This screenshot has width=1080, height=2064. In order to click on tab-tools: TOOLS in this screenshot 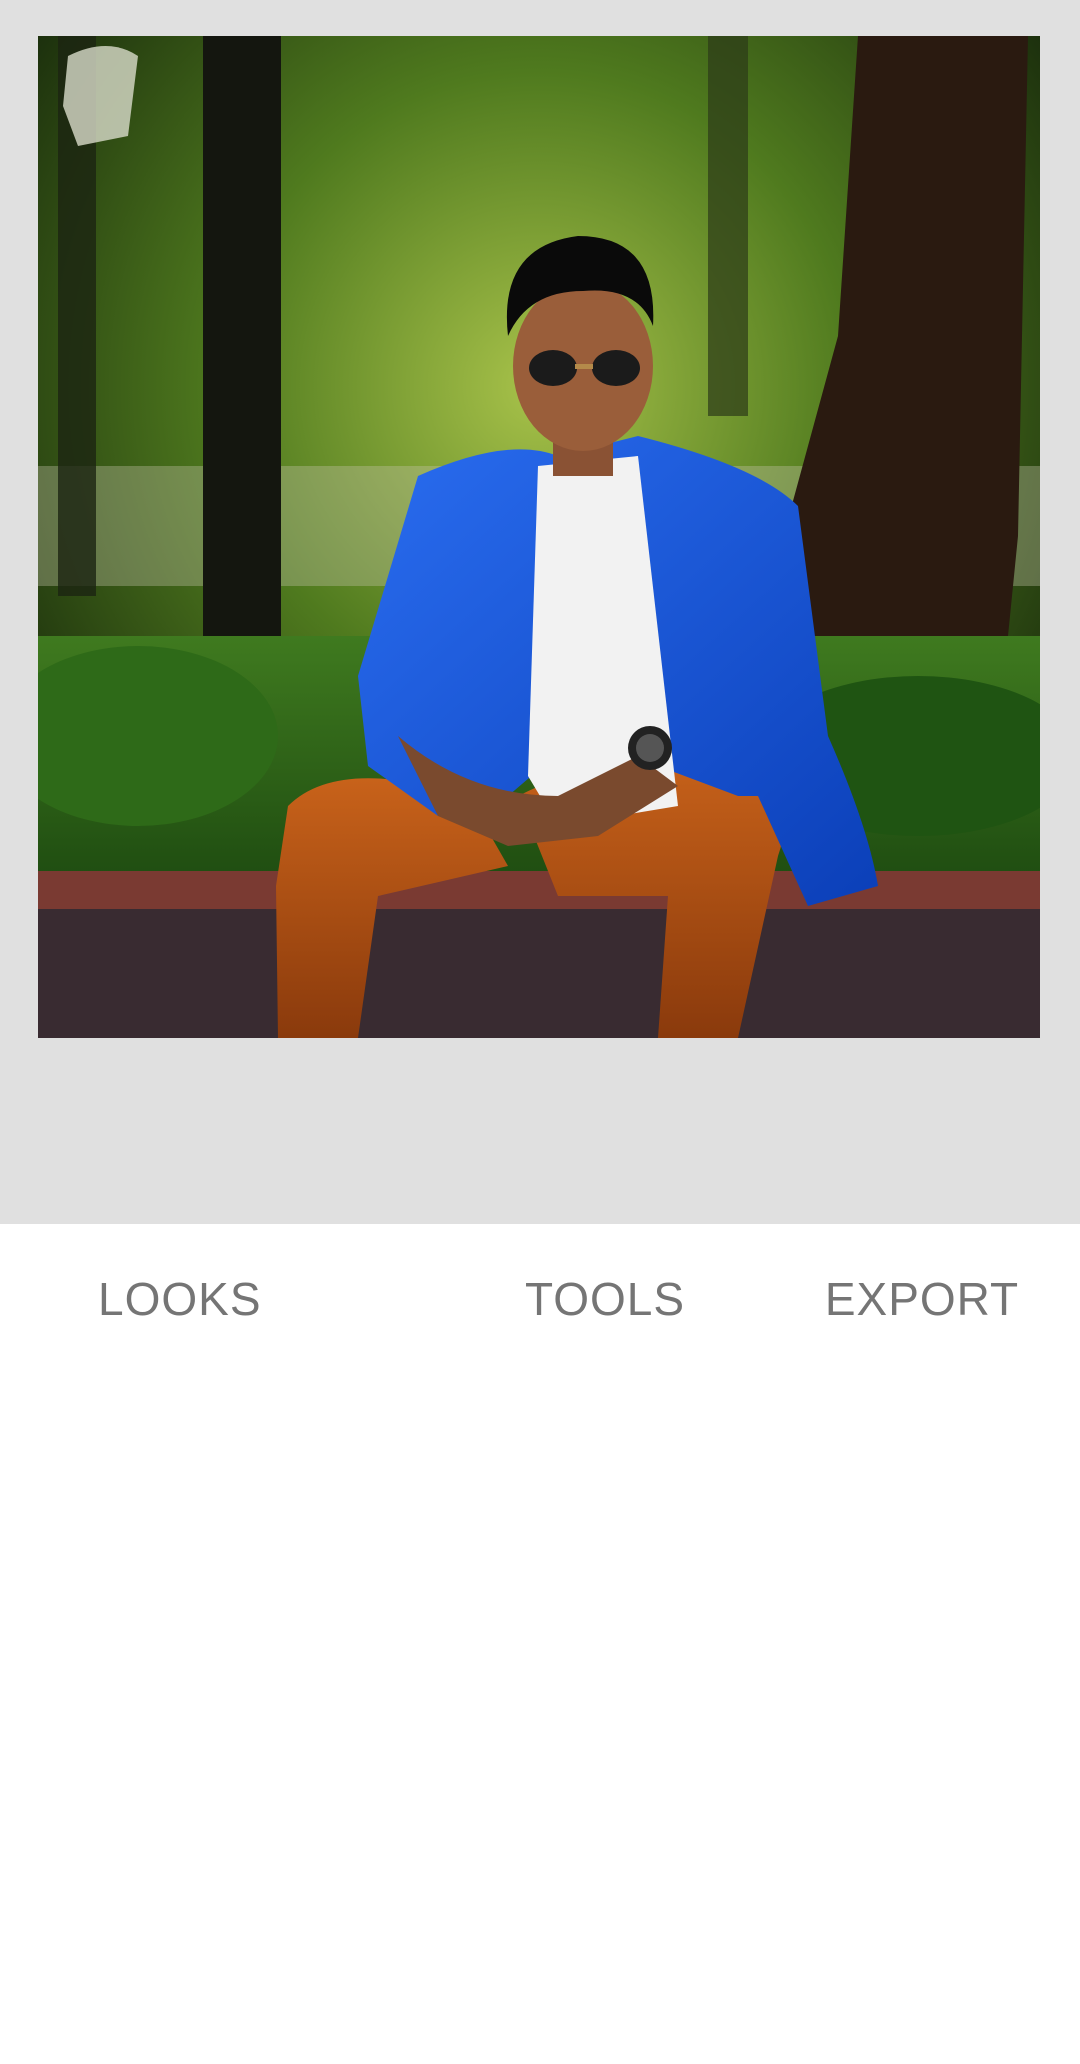, I will do `click(605, 1299)`.